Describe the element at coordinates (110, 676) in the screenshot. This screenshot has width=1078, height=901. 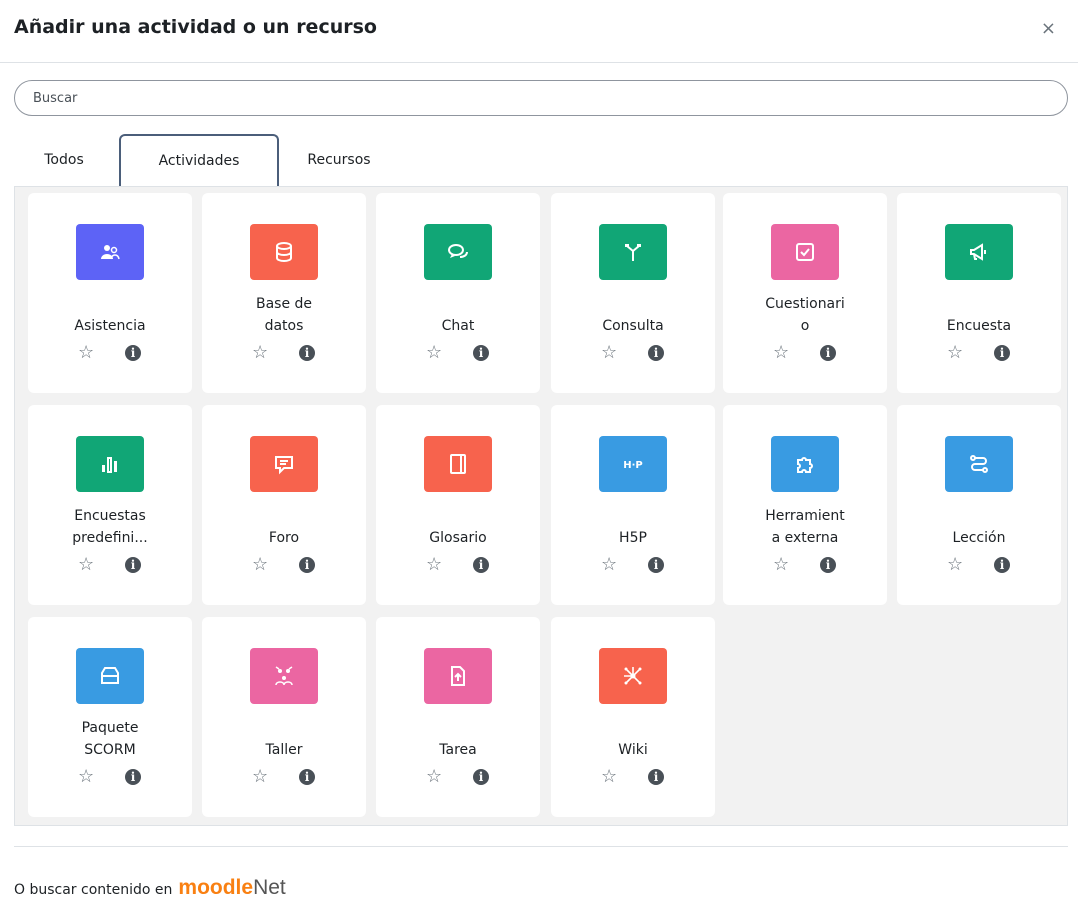
I see `scorm-package-icon` at that location.